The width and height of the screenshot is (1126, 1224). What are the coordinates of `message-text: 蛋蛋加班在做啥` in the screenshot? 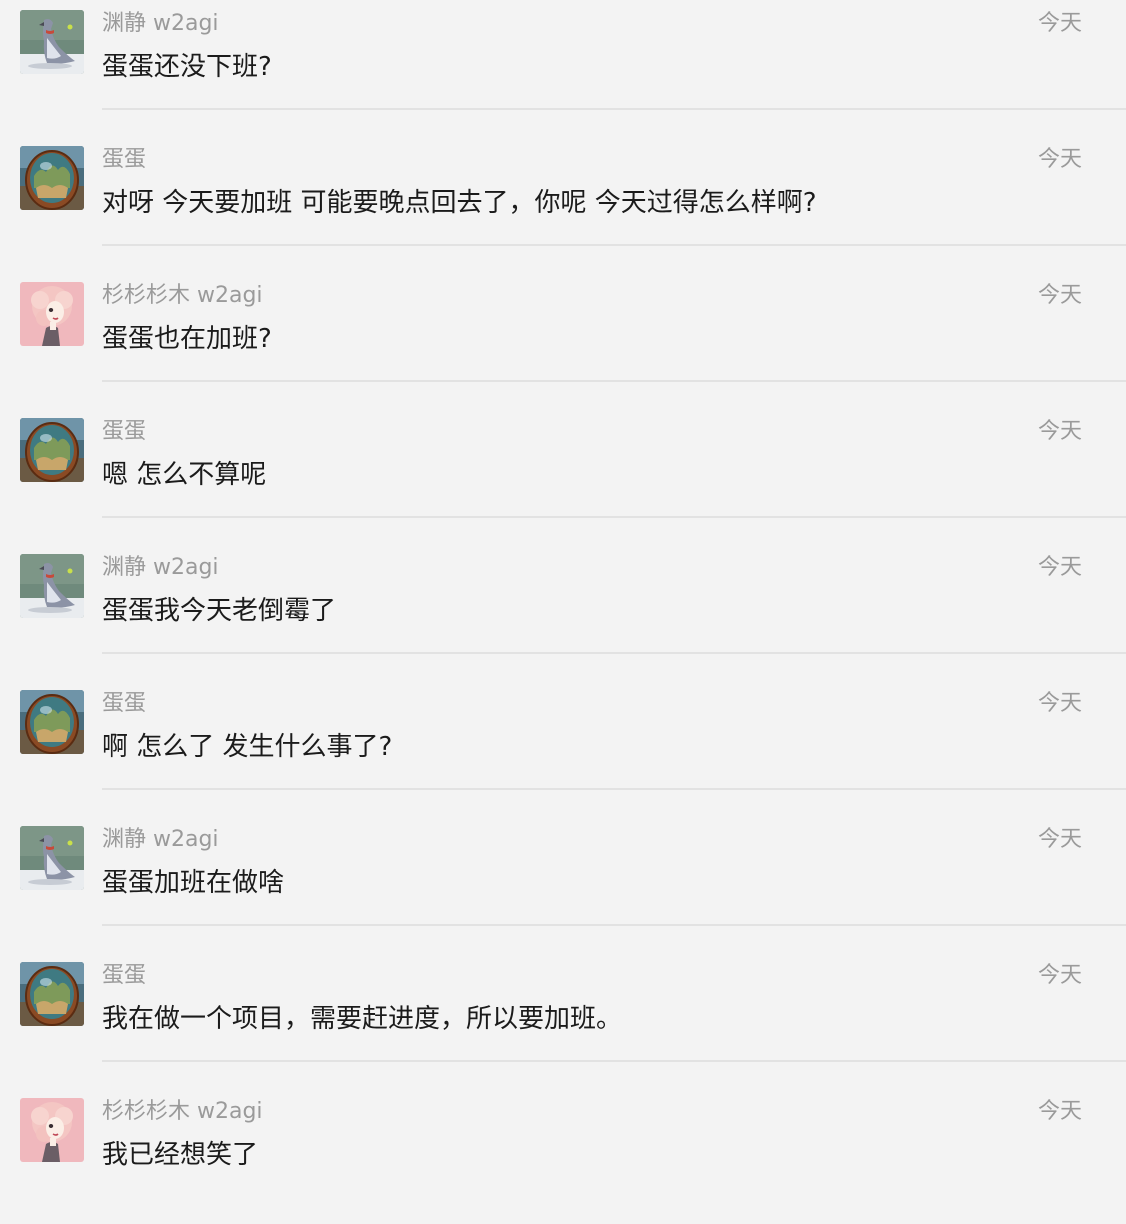 It's located at (193, 883).